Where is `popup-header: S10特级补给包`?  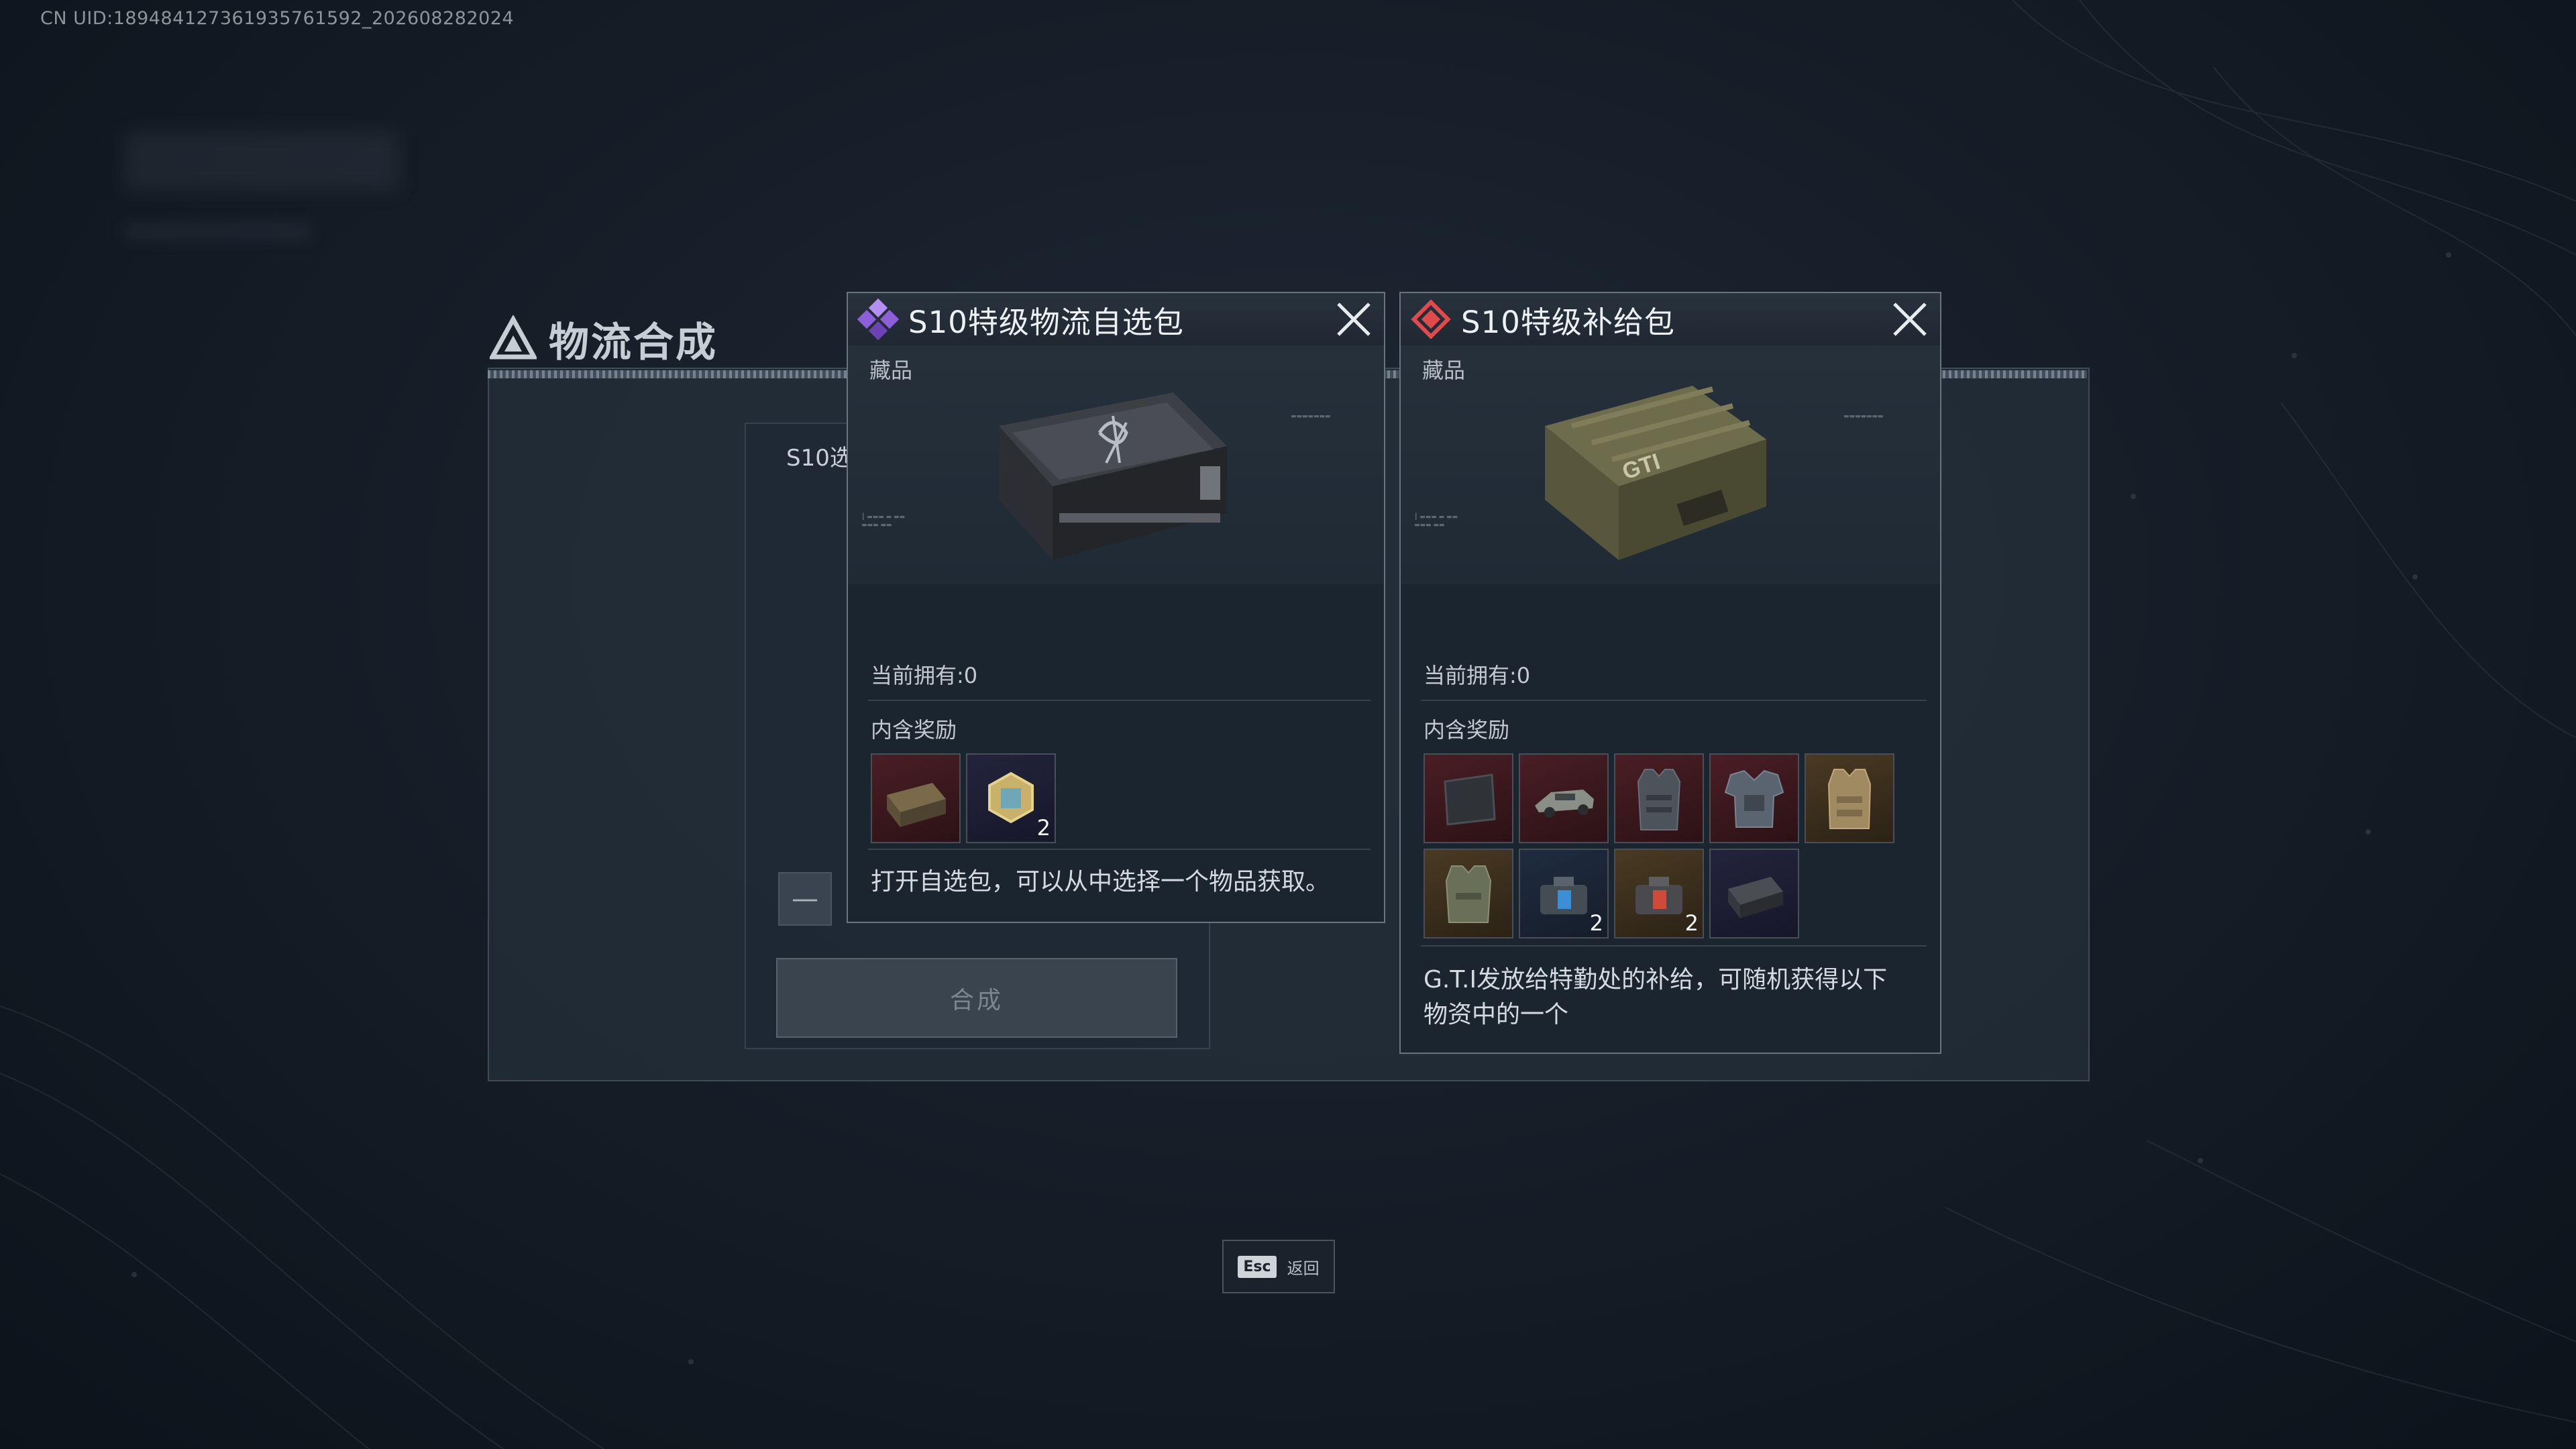 popup-header: S10特级补给包 is located at coordinates (1670, 320).